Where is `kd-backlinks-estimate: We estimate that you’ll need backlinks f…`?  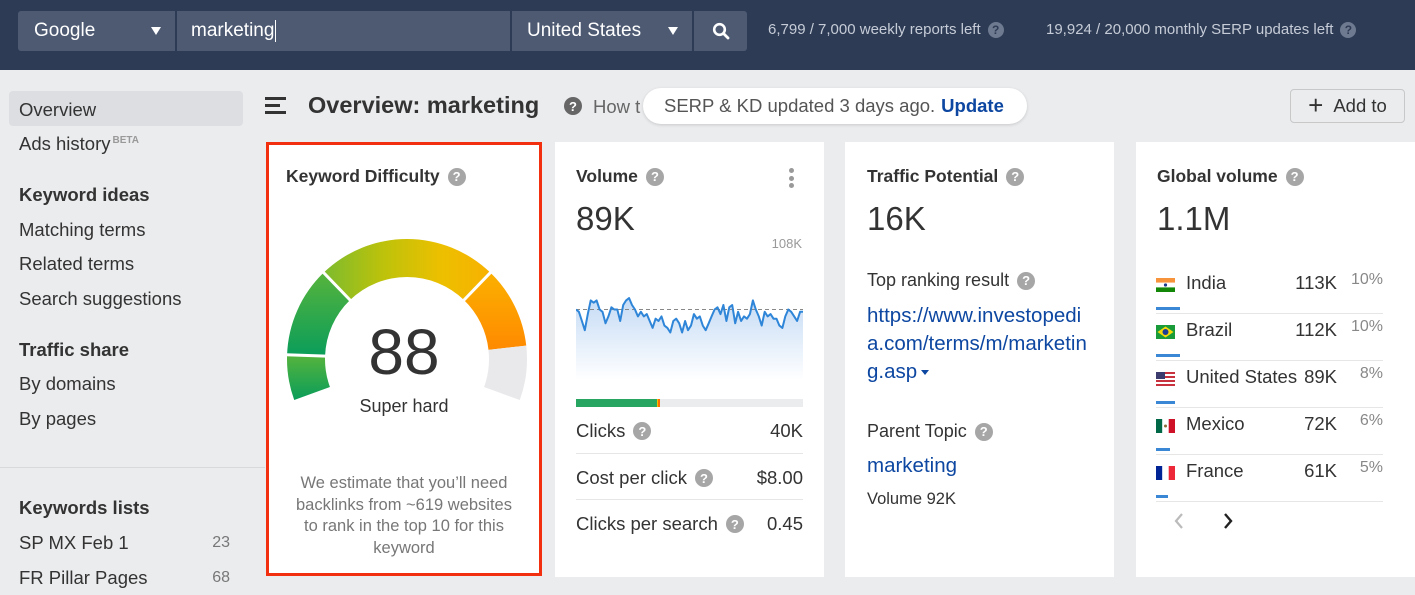
kd-backlinks-estimate: We estimate that you’ll need backlinks f… is located at coordinates (404, 515).